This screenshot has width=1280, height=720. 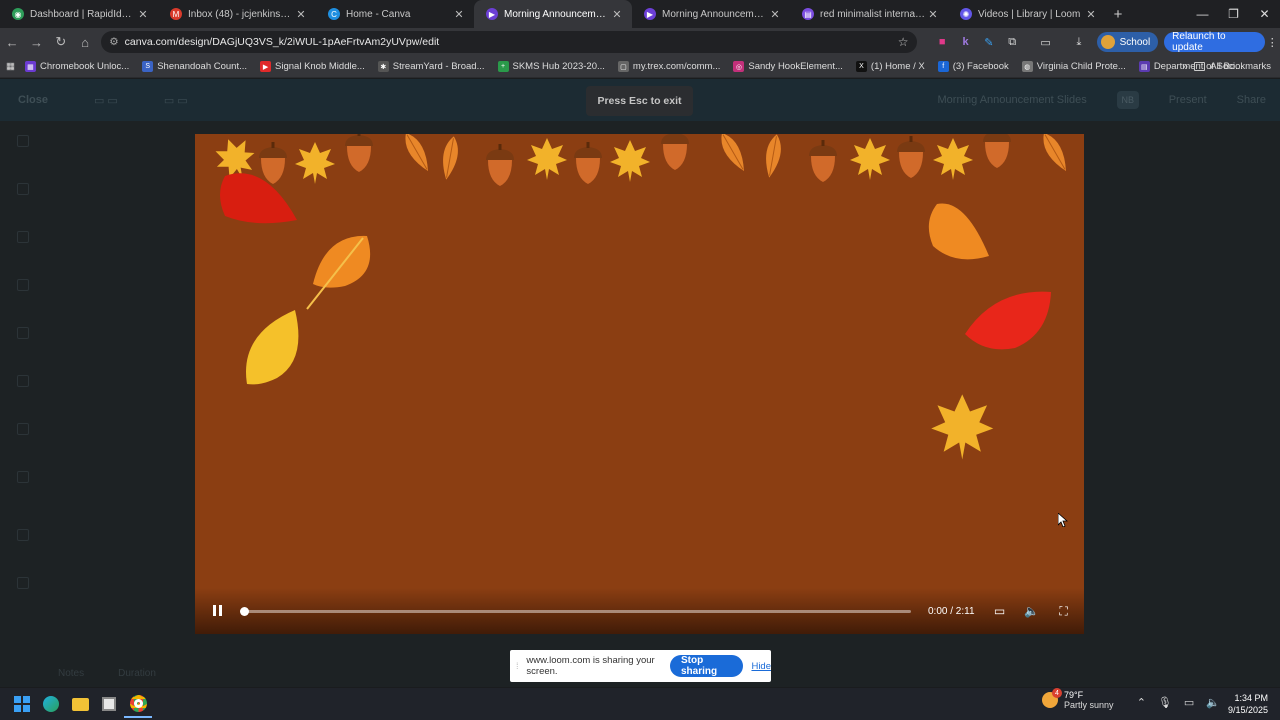 I want to click on window-controls: — ❐ ✕, so click(x=1233, y=14).